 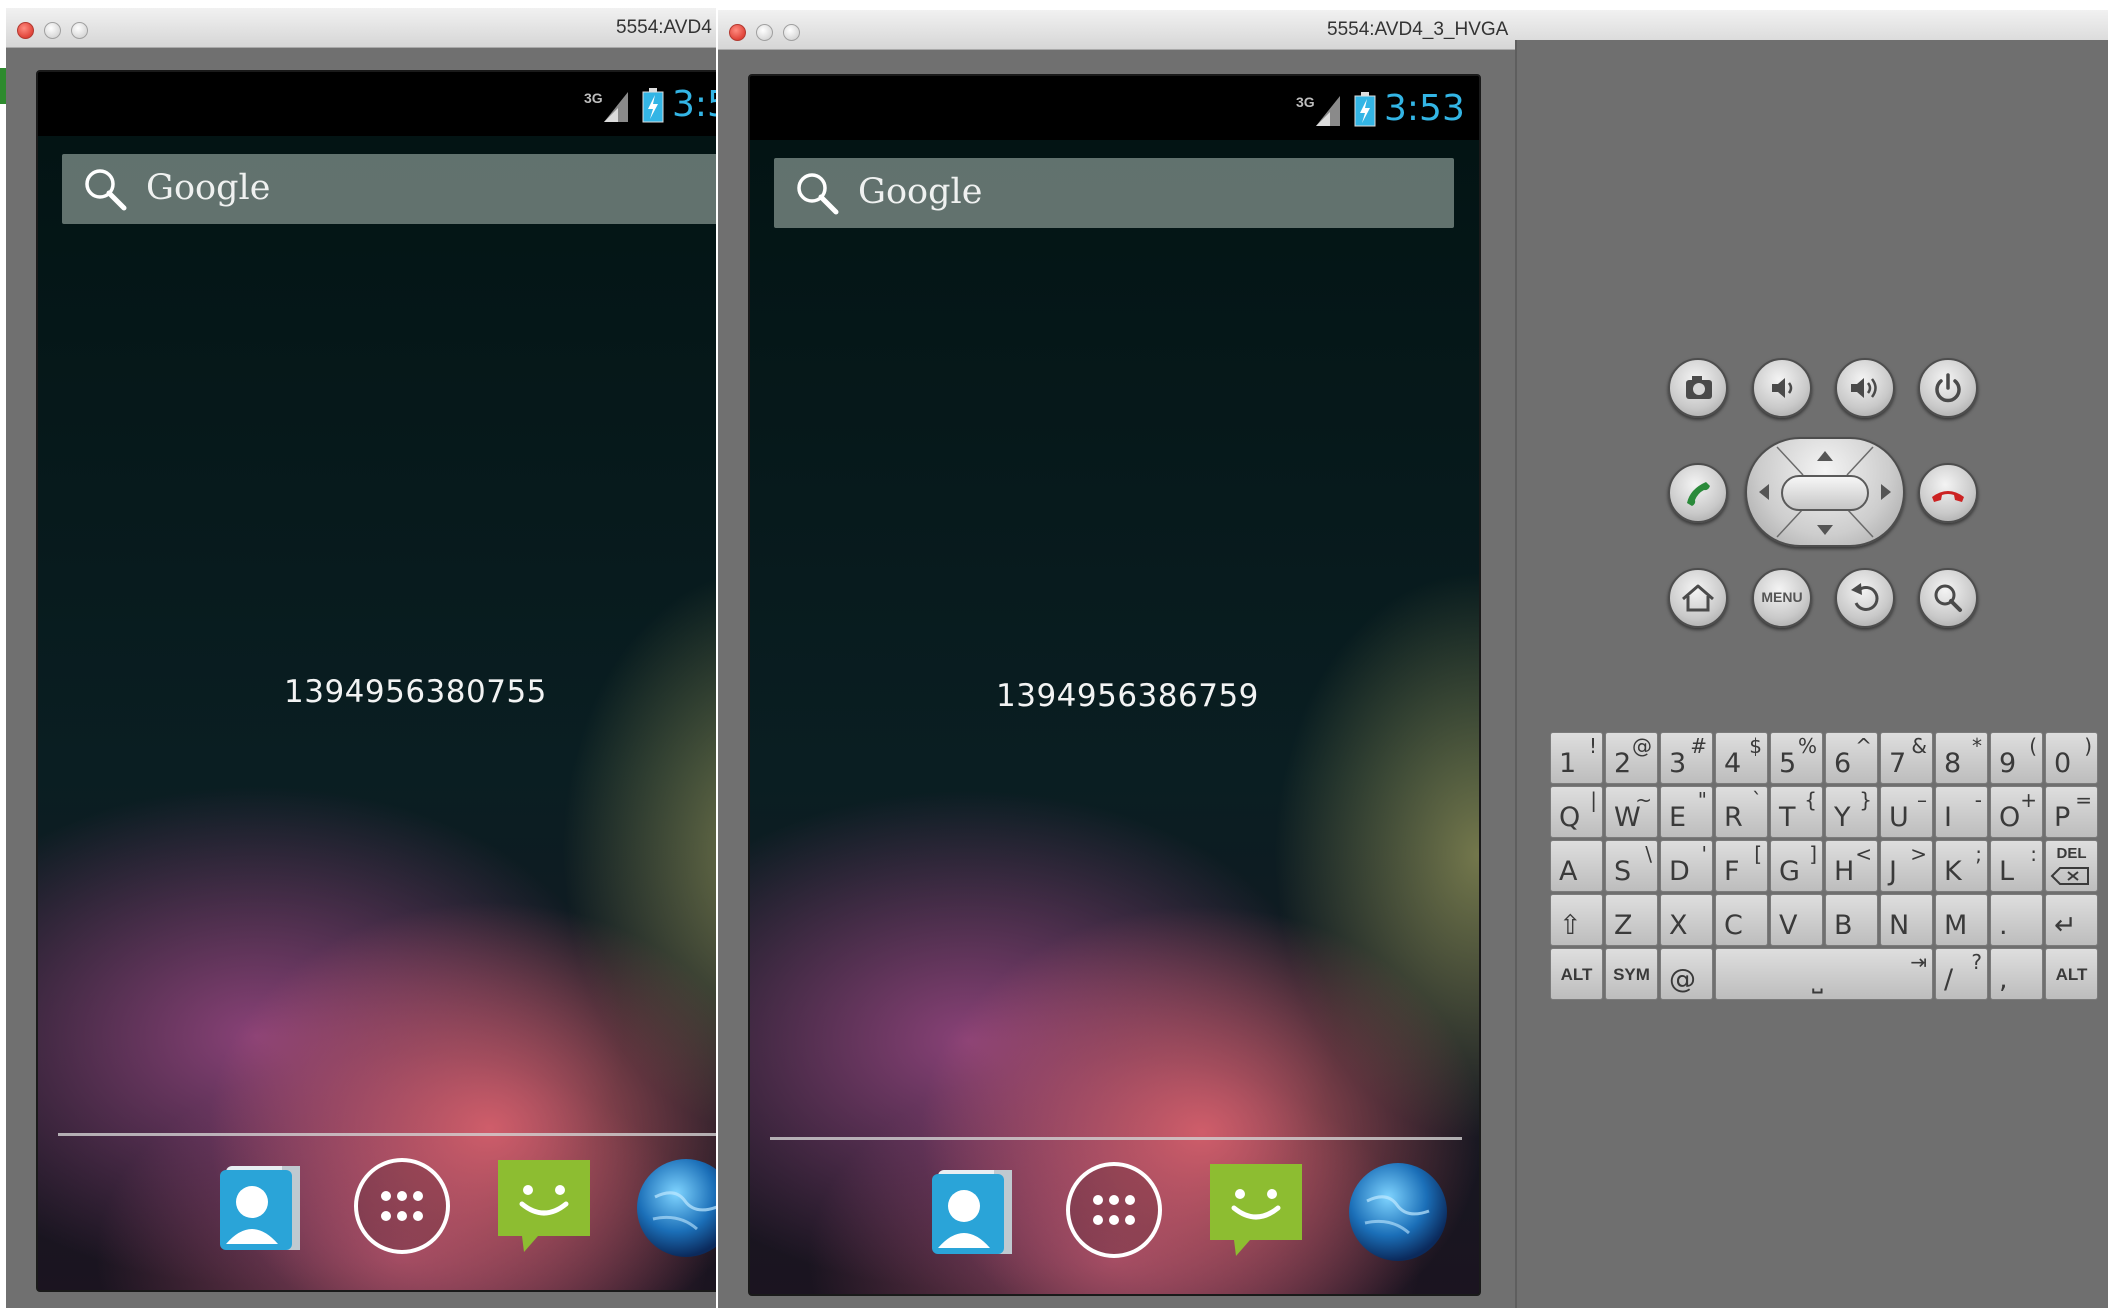 I want to click on end-call-button, so click(x=1948, y=493).